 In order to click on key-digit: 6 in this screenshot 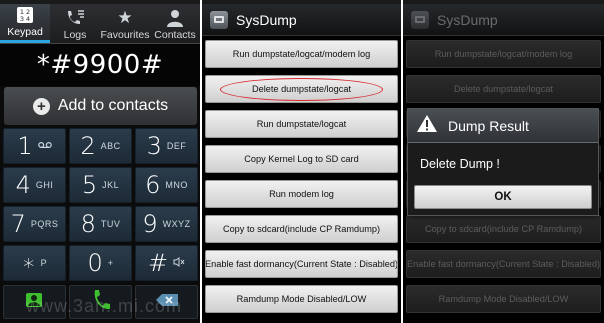, I will do `click(153, 185)`.